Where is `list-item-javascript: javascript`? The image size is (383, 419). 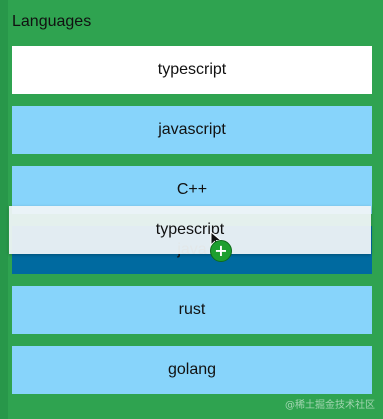
list-item-javascript: javascript is located at coordinates (192, 130).